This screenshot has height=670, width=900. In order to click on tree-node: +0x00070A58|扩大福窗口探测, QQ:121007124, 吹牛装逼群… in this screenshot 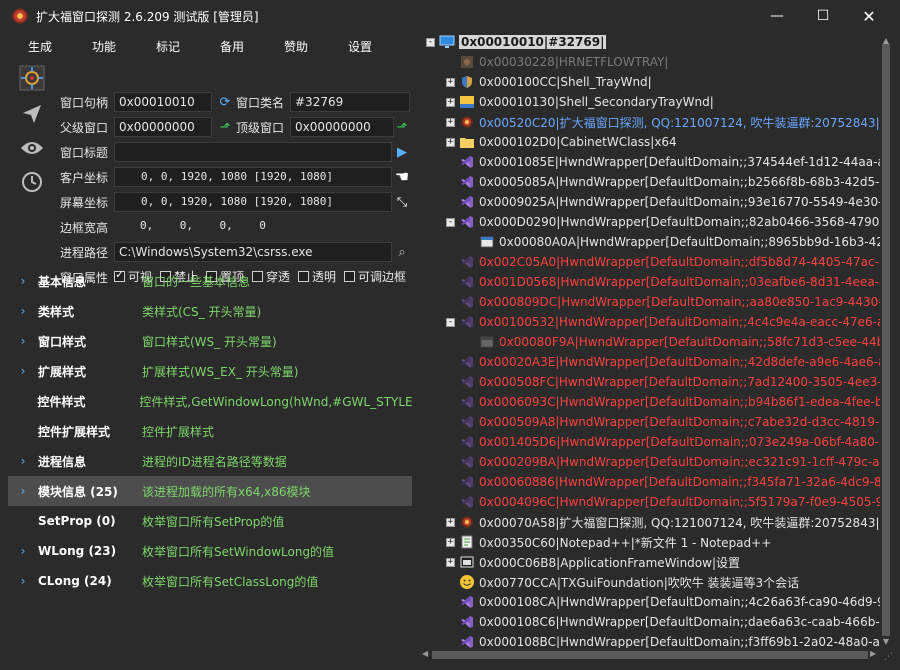, I will do `click(663, 522)`.